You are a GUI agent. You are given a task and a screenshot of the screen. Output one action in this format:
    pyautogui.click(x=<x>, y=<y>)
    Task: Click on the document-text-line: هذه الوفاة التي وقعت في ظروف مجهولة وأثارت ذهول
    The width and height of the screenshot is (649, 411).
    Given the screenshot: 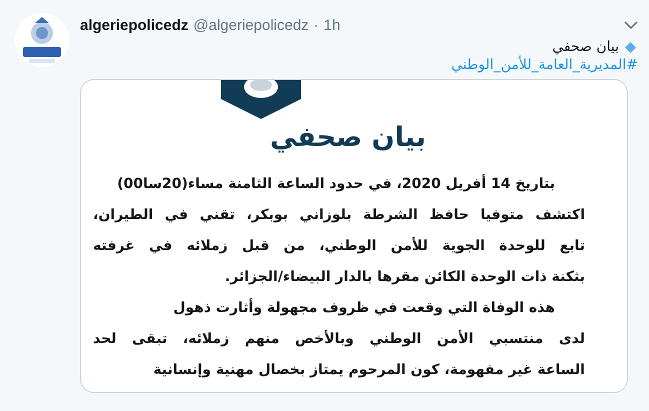 What is the action you would take?
    pyautogui.click(x=363, y=307)
    